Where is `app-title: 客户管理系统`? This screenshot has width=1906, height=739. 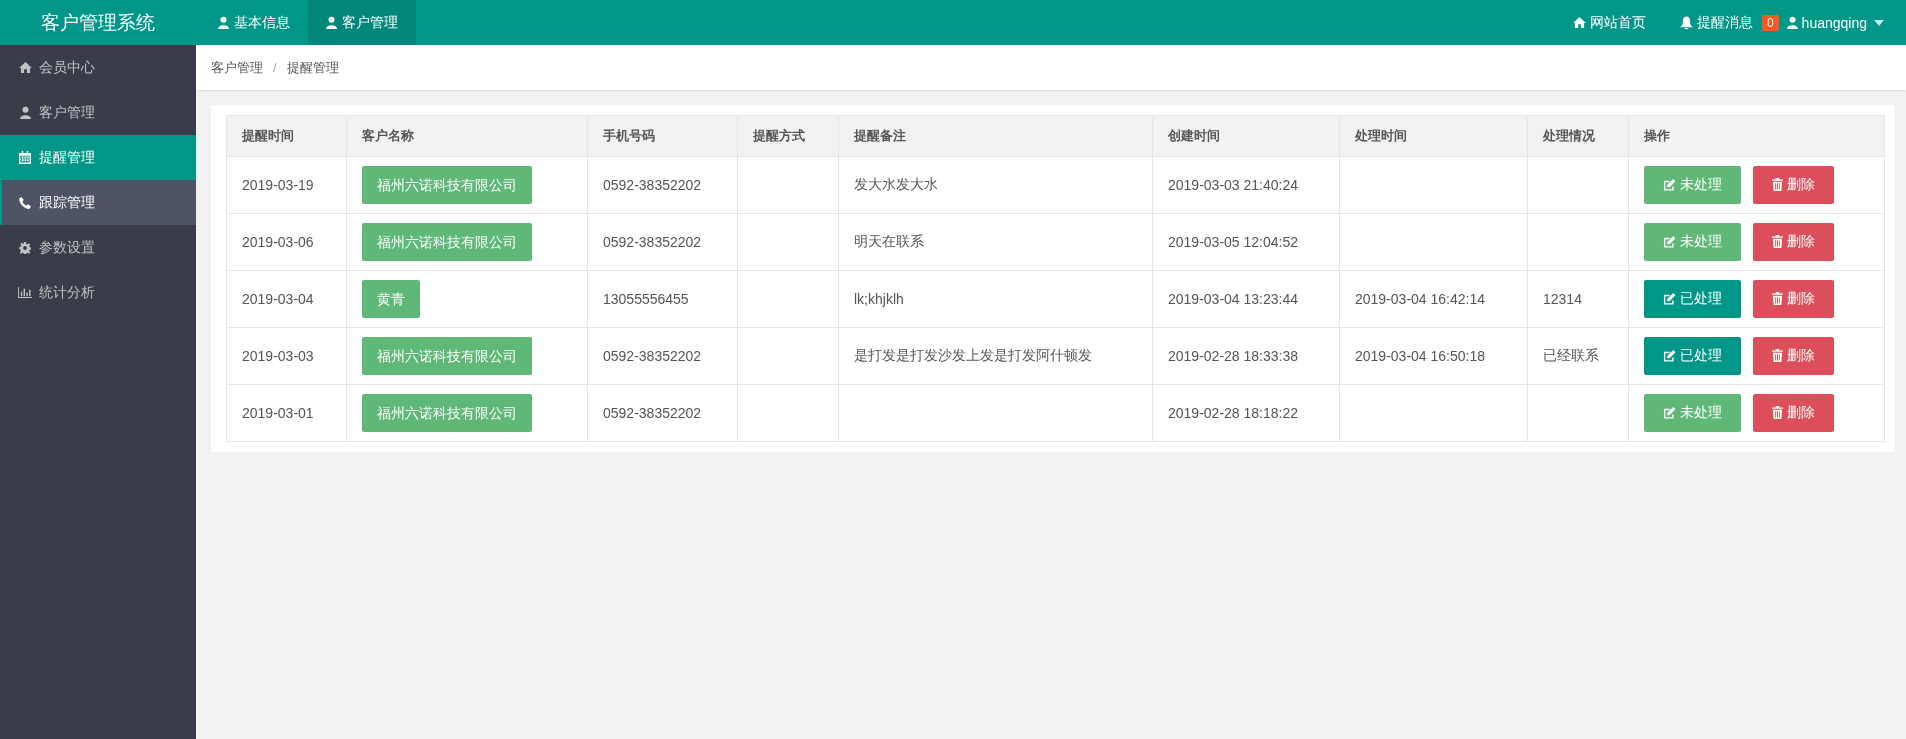
app-title: 客户管理系统 is located at coordinates (98, 22).